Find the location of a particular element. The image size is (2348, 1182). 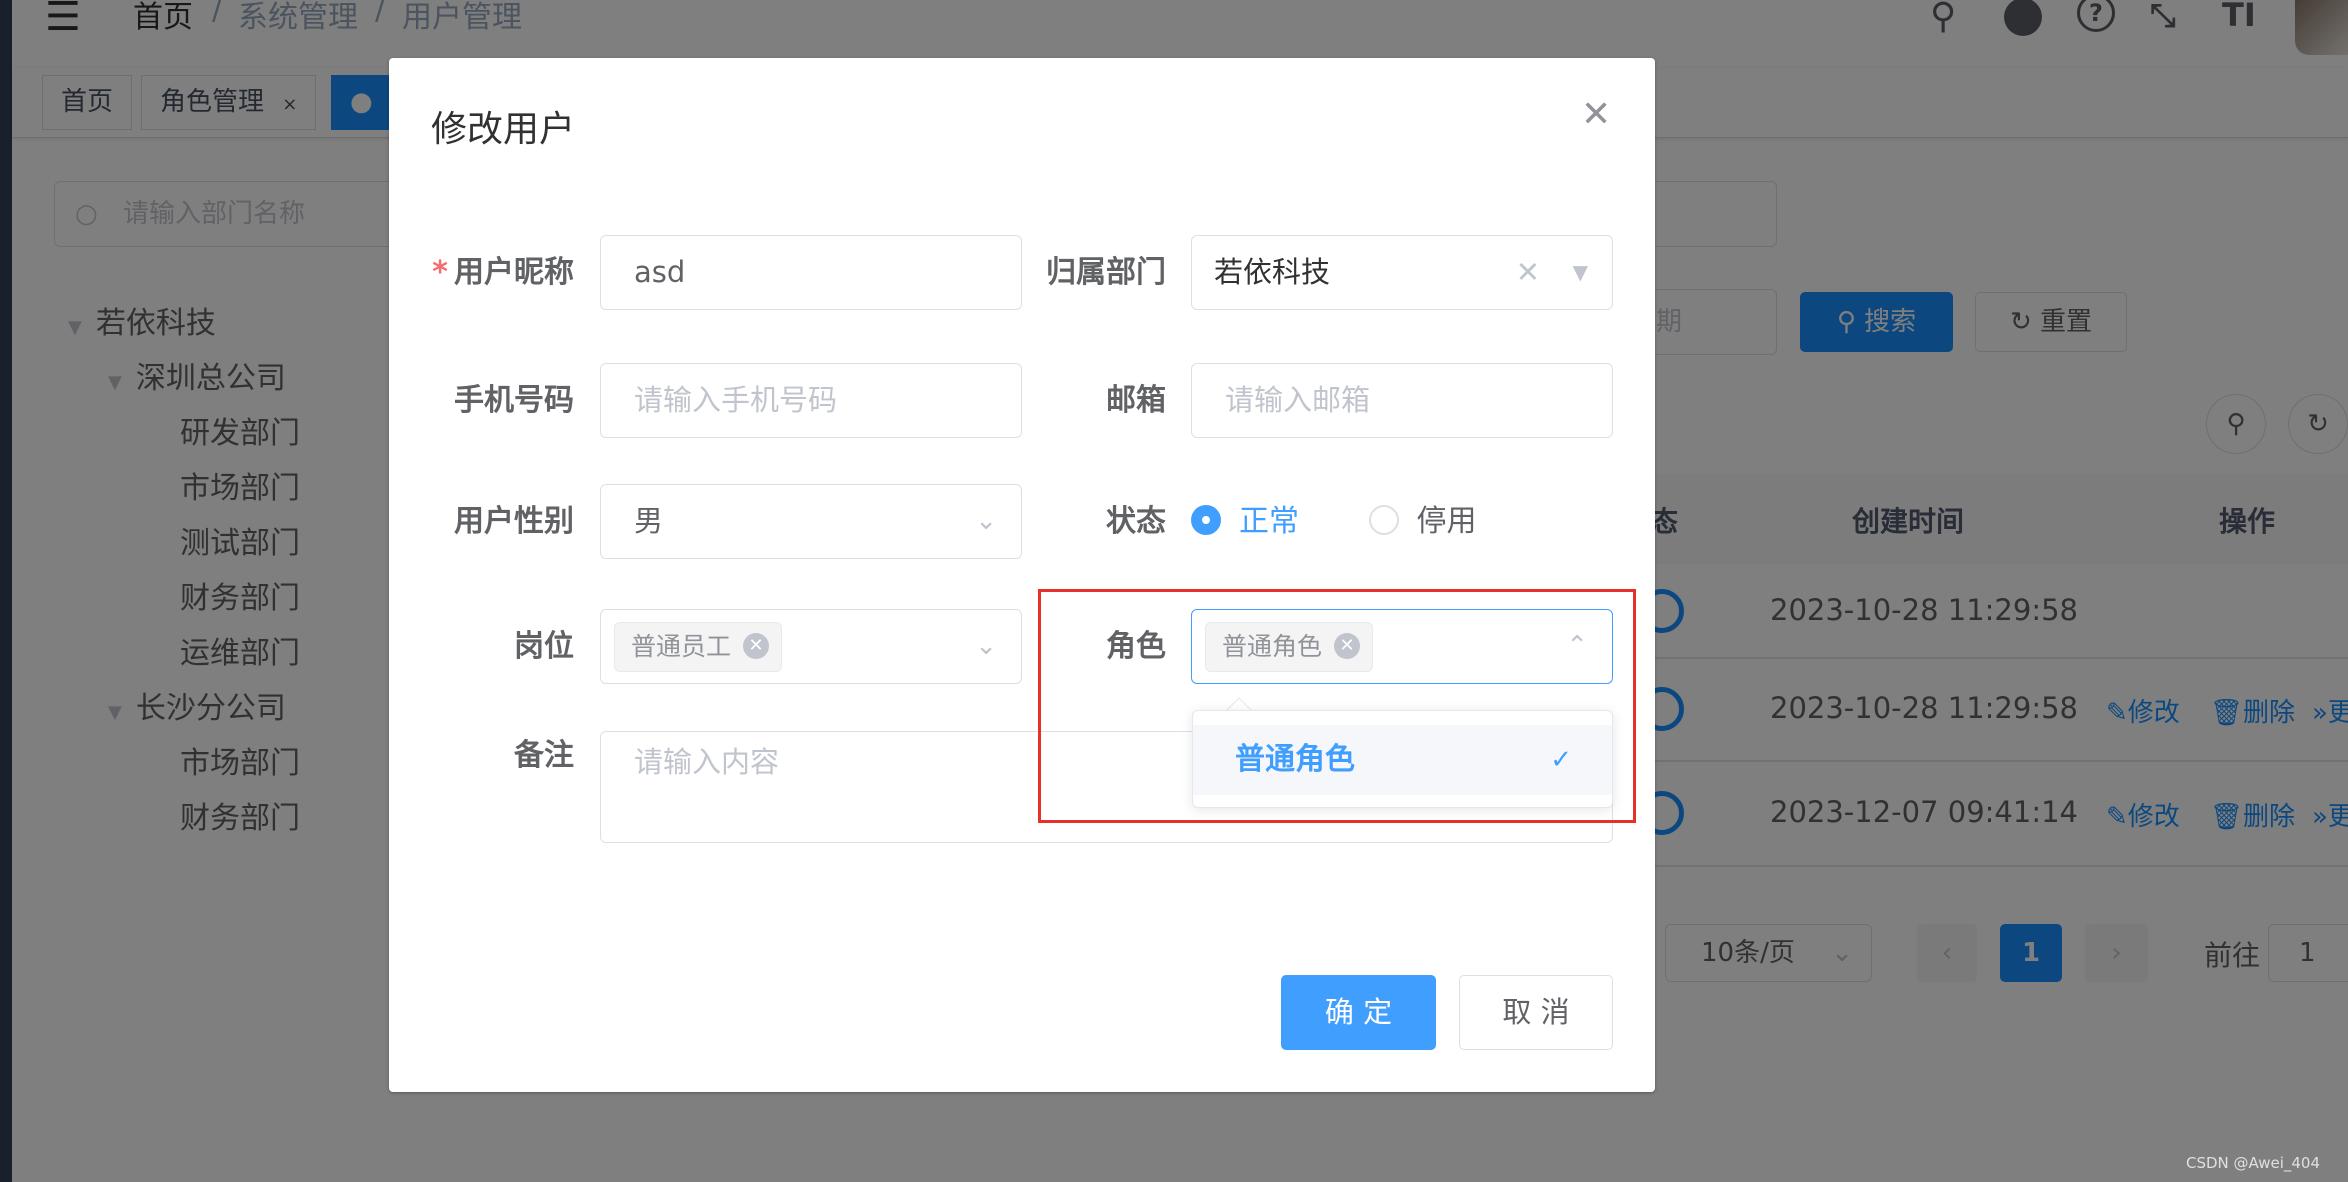

dialog-title: 修改用户 is located at coordinates (503, 129).